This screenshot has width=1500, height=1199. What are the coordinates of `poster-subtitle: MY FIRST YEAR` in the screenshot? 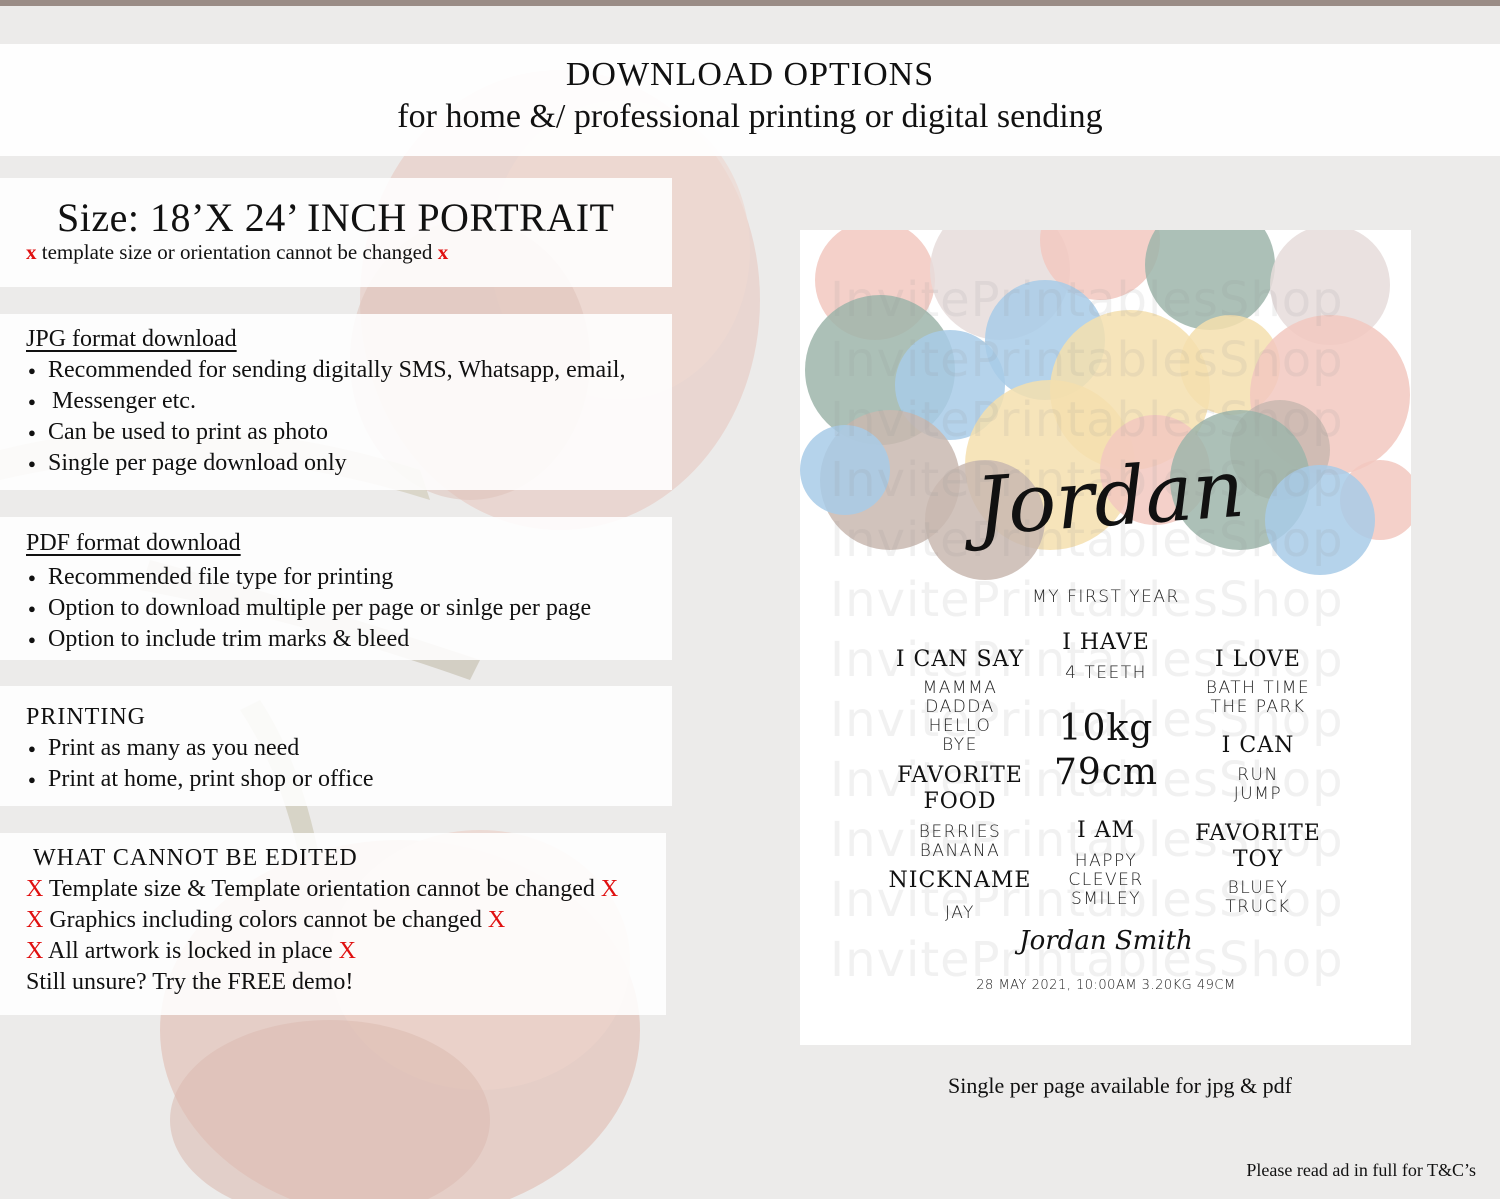 It's located at (1106, 597).